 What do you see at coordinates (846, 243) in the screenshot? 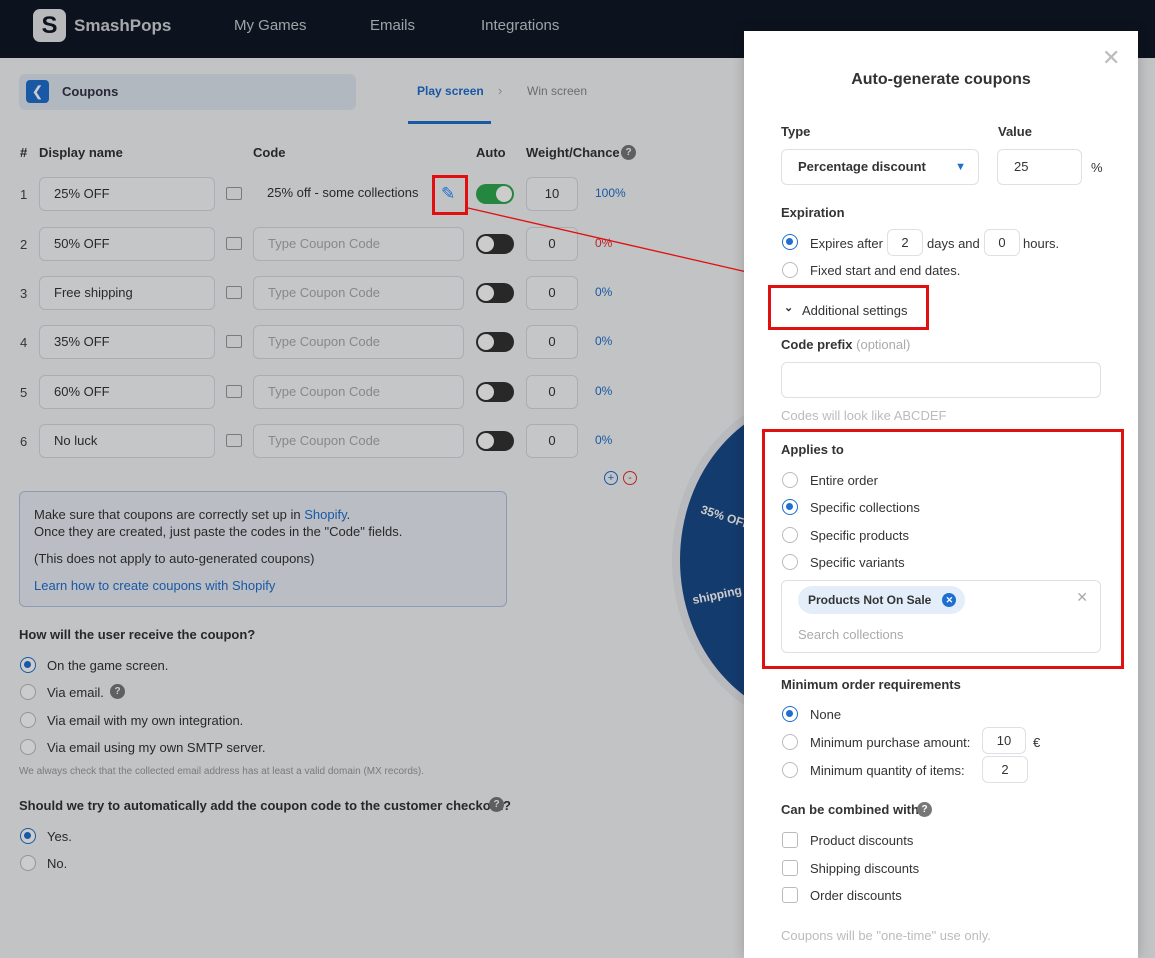
I see `expires-after-text: Expires after` at bounding box center [846, 243].